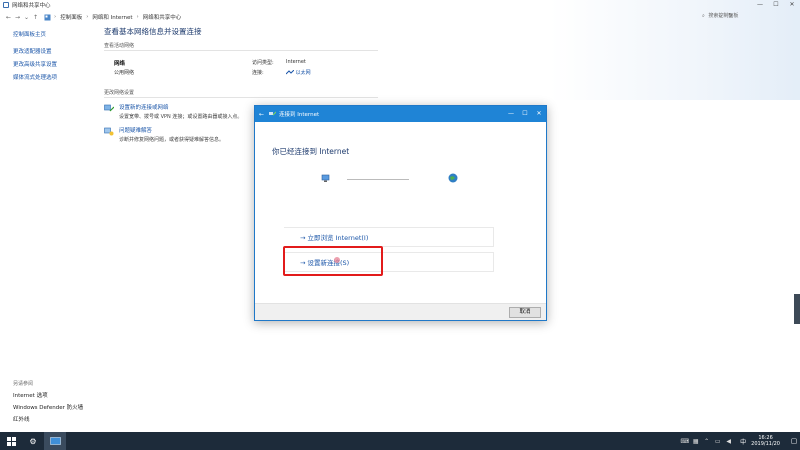 The height and width of the screenshot is (450, 800). I want to click on dialog-window-controls: — ☐ ✕, so click(525, 114).